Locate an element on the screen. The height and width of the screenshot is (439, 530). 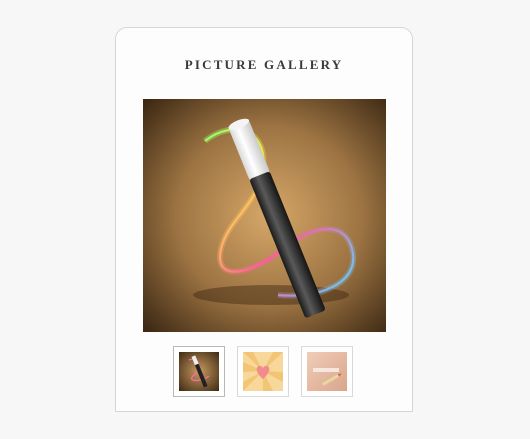
heart-sunburst-image-icon is located at coordinates (263, 371).